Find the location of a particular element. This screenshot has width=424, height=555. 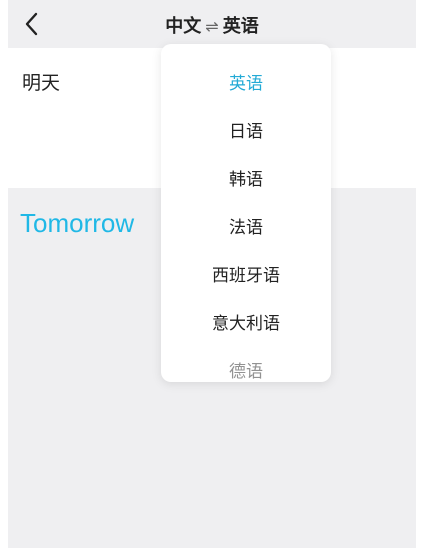

language-selector: 中文 ⇌ 英语 is located at coordinates (212, 25).